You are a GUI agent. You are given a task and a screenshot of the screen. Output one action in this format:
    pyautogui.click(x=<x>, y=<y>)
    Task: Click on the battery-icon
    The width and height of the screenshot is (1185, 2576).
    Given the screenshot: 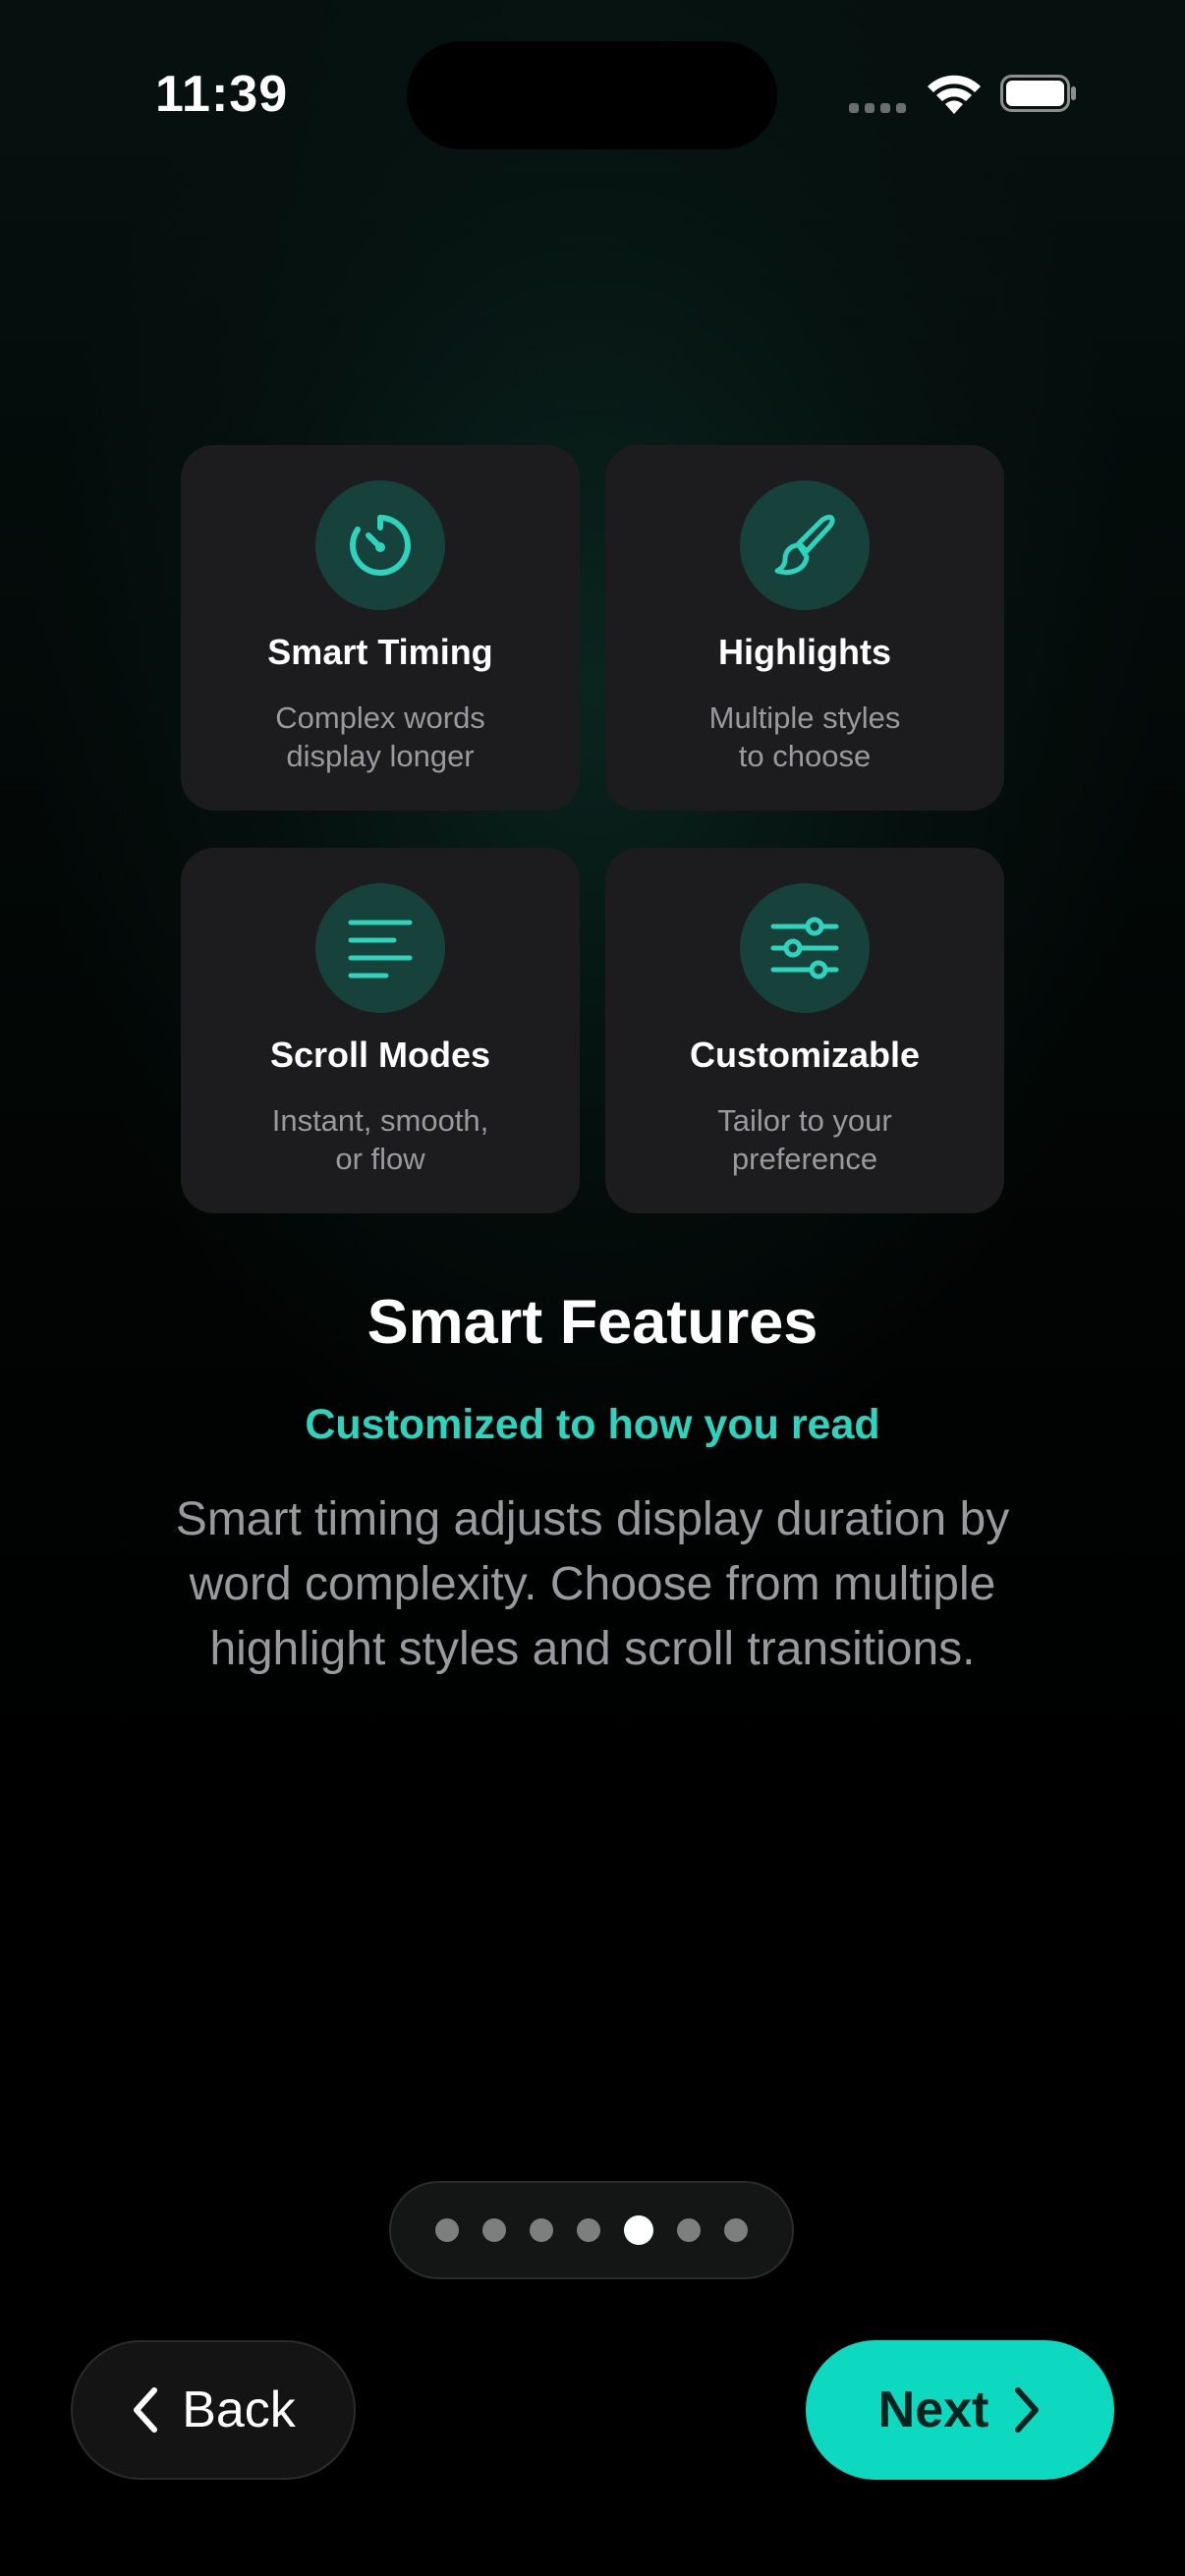 What is the action you would take?
    pyautogui.click(x=1038, y=93)
    